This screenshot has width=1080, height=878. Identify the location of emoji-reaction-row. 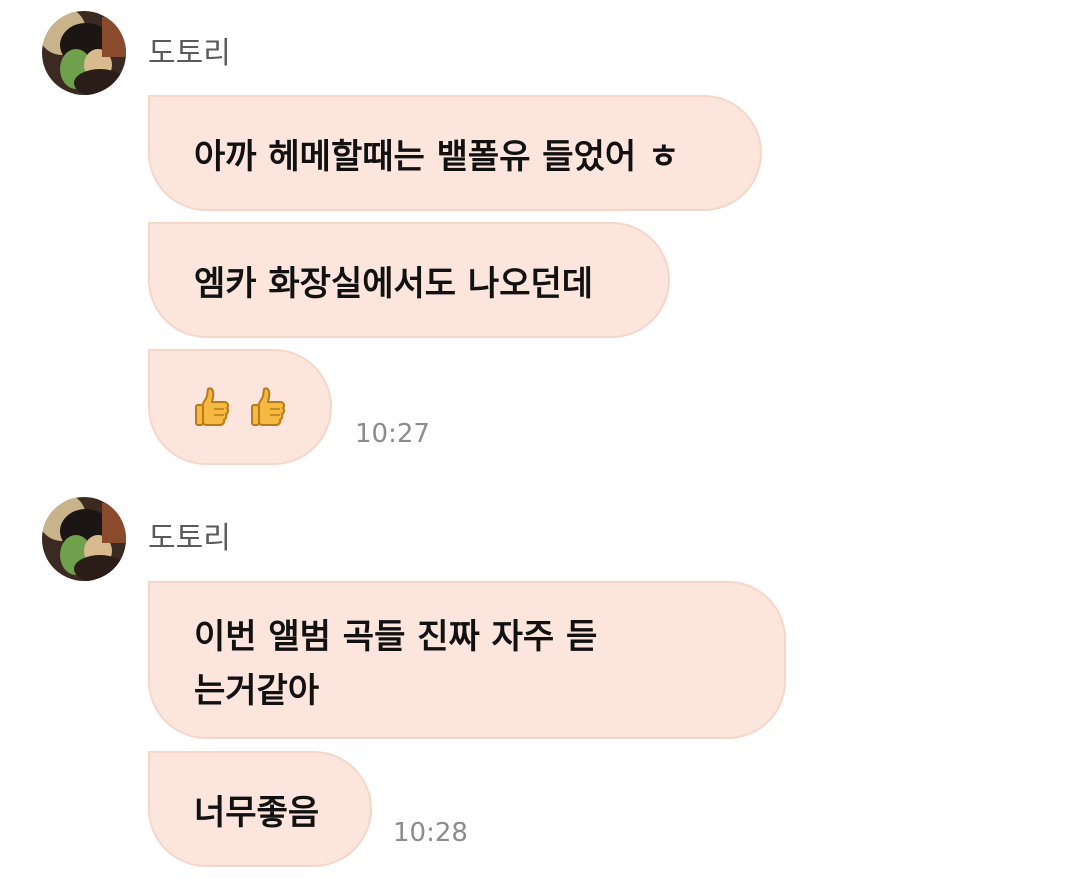
(241, 407).